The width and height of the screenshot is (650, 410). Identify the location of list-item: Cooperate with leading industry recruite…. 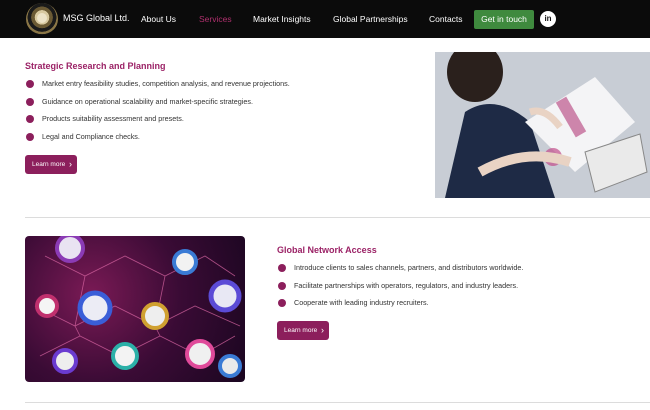
(400, 307).